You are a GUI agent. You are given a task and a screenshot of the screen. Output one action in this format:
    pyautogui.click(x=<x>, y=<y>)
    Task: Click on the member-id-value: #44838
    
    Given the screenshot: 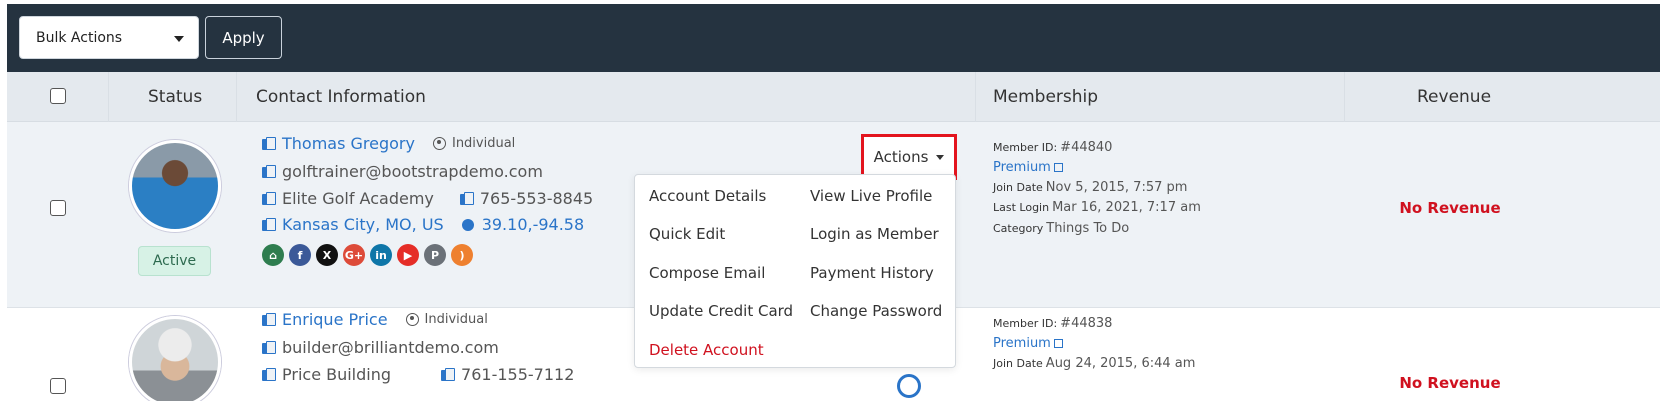 What is the action you would take?
    pyautogui.click(x=1086, y=323)
    